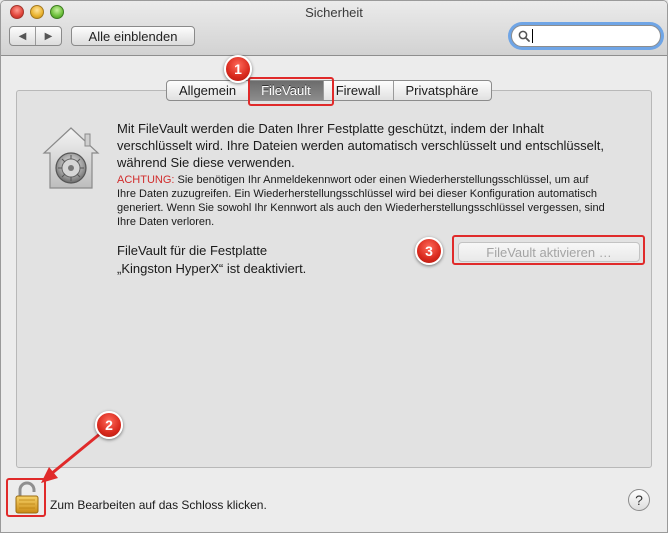  Describe the element at coordinates (158, 505) in the screenshot. I see `lock-hint-text: Zum Bearbeiten auf das Schloss klicken.` at that location.